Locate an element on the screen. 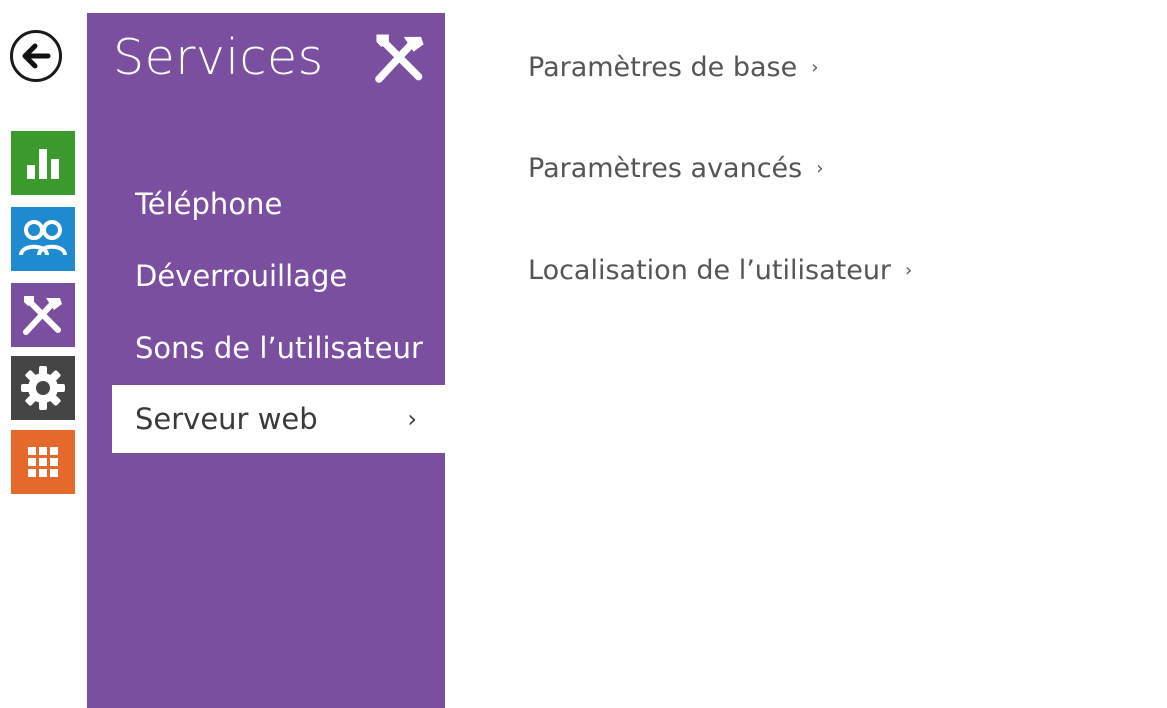 The image size is (1167, 708). nav-tile-apps is located at coordinates (43, 462).